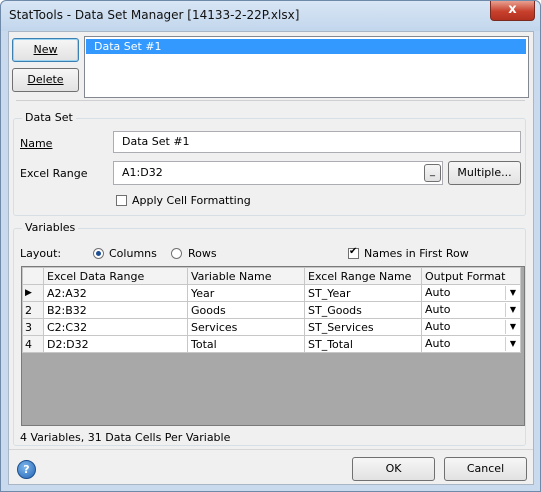 The width and height of the screenshot is (541, 492). What do you see at coordinates (125, 437) in the screenshot?
I see `status-text: 4 Variables, 31 Data Cells Per Variable` at bounding box center [125, 437].